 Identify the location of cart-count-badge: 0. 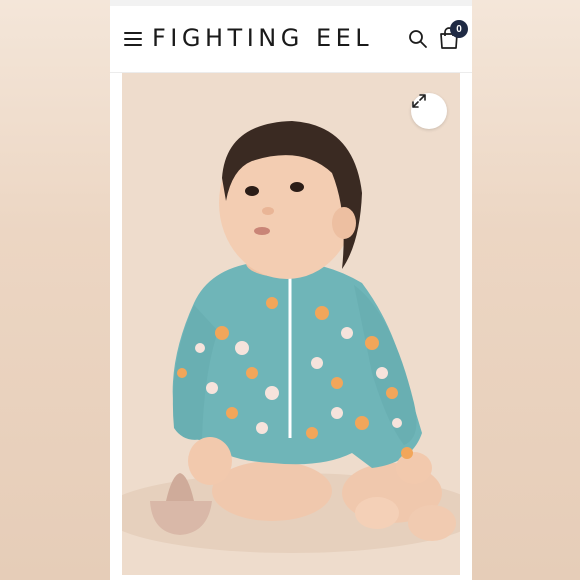
(459, 29).